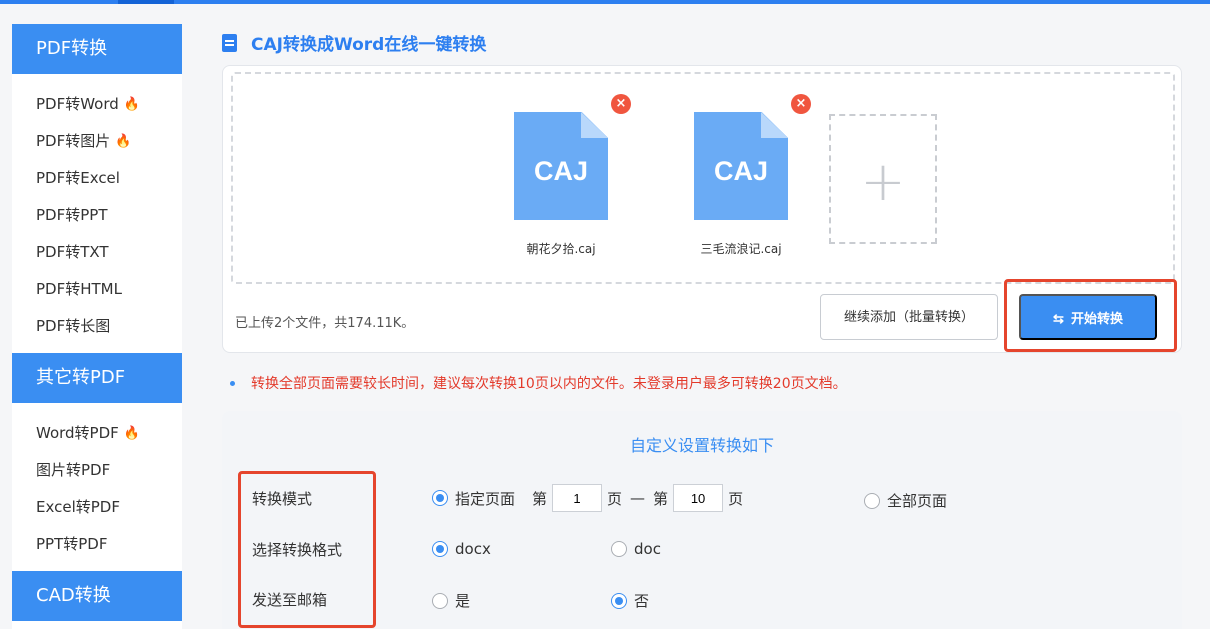 The image size is (1210, 629). What do you see at coordinates (451, 600) in the screenshot?
I see `email-yes-option: 是` at bounding box center [451, 600].